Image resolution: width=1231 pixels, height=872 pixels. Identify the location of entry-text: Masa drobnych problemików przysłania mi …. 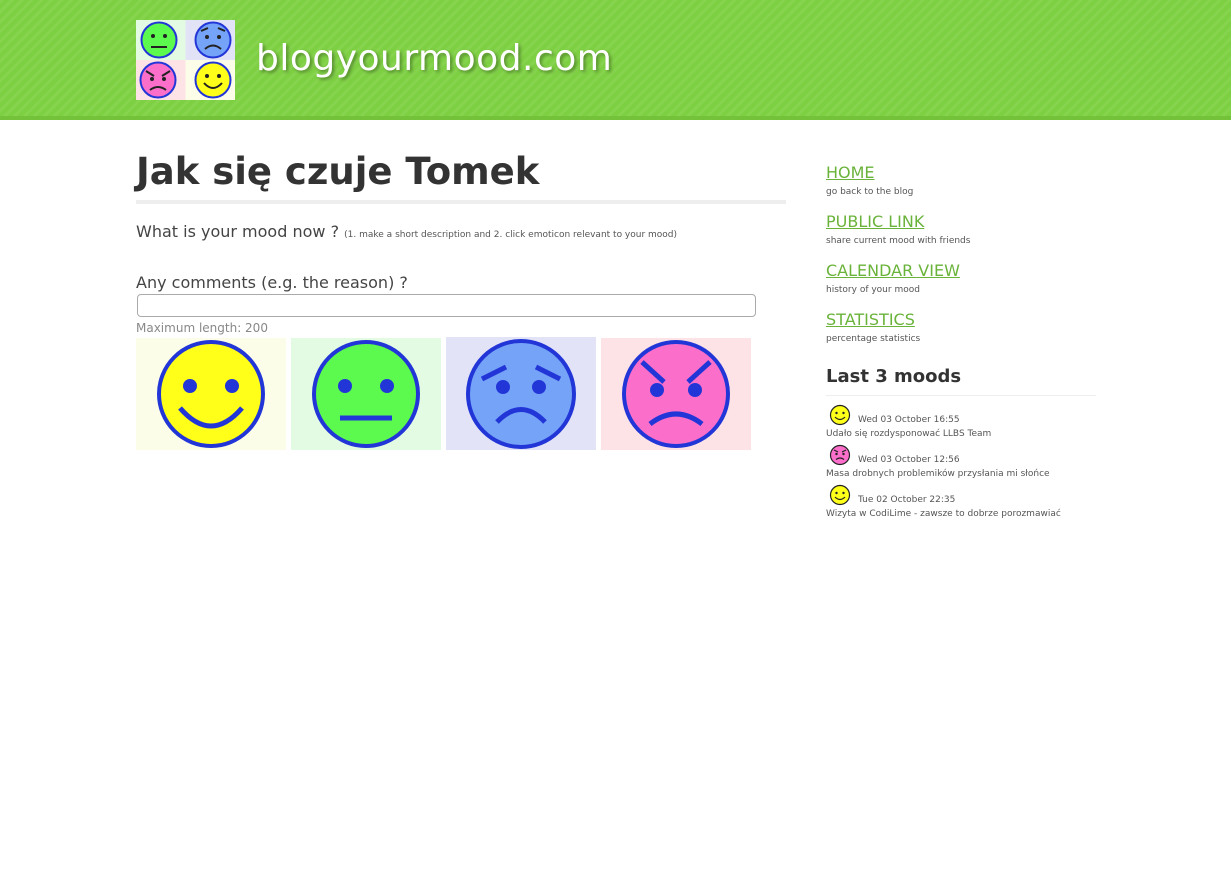
(938, 474).